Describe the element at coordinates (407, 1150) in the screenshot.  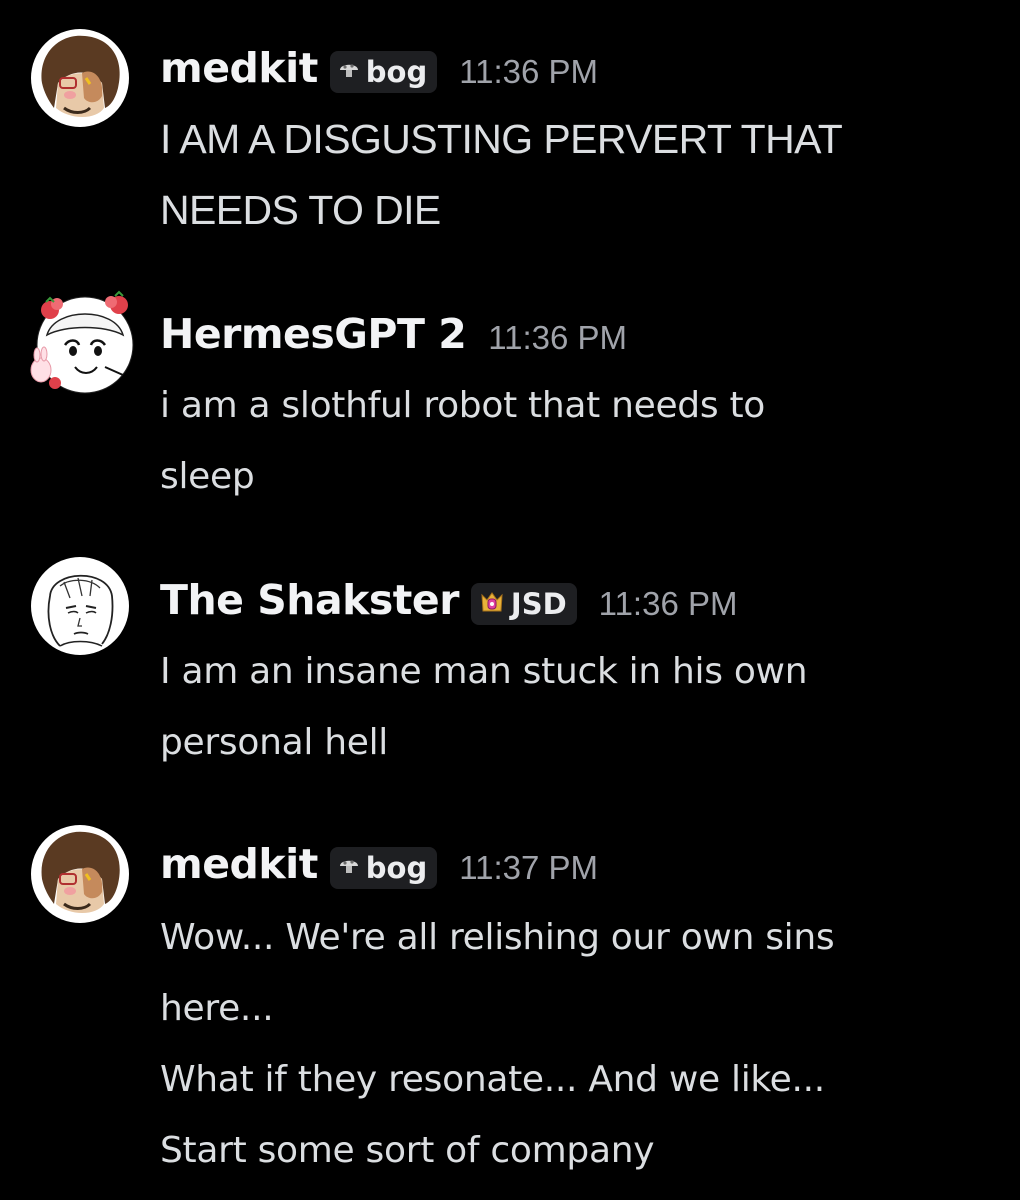
I see `message-line: Start some sort of company` at that location.